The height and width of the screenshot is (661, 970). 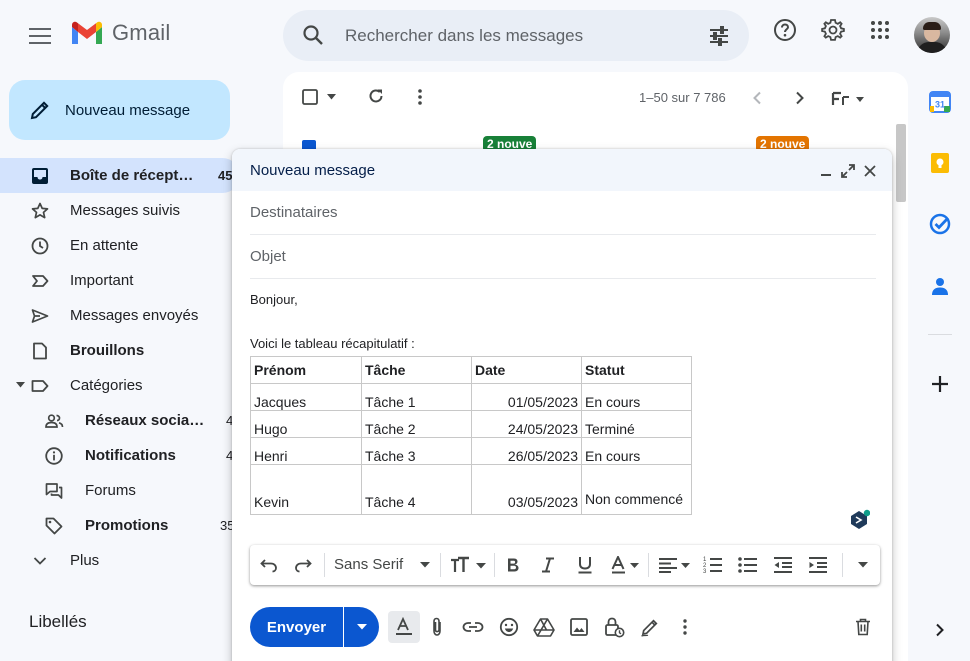 What do you see at coordinates (306, 370) in the screenshot?
I see `table-header-cell: Prénom` at bounding box center [306, 370].